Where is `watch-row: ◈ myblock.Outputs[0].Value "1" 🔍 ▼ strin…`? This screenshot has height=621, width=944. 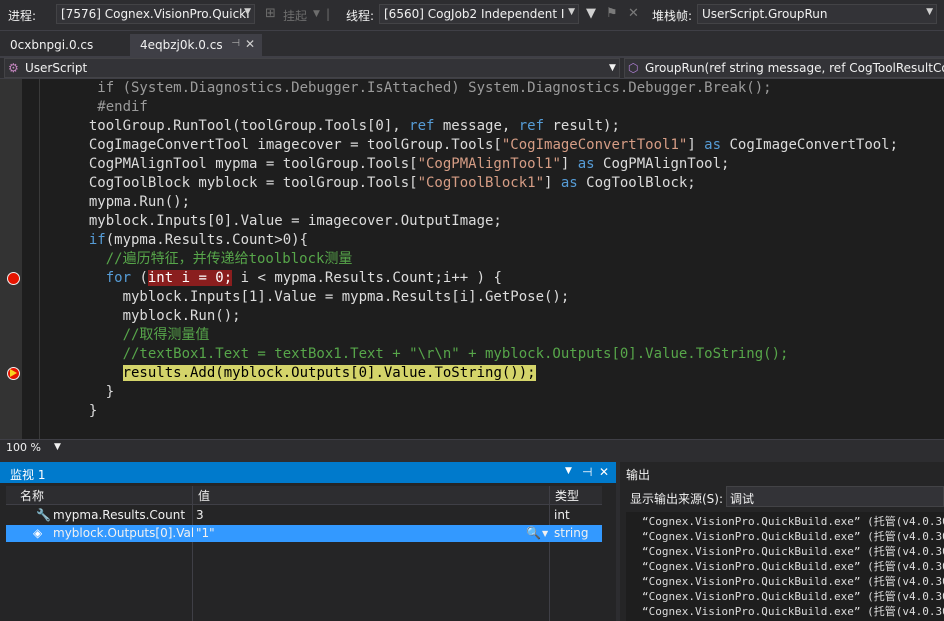 watch-row: ◈ myblock.Outputs[0].Value "1" 🔍 ▼ strin… is located at coordinates (304, 533).